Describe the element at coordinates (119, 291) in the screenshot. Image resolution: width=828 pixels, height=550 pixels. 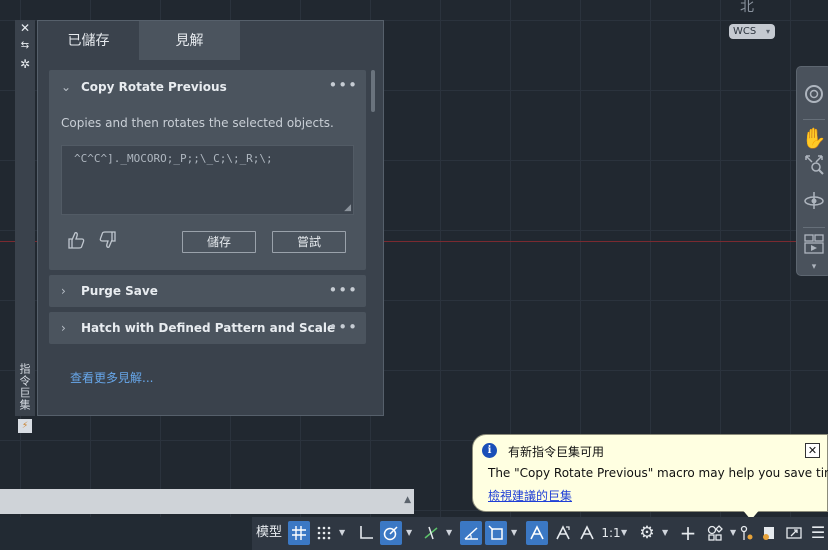
I see `card-title: Purge Save` at that location.